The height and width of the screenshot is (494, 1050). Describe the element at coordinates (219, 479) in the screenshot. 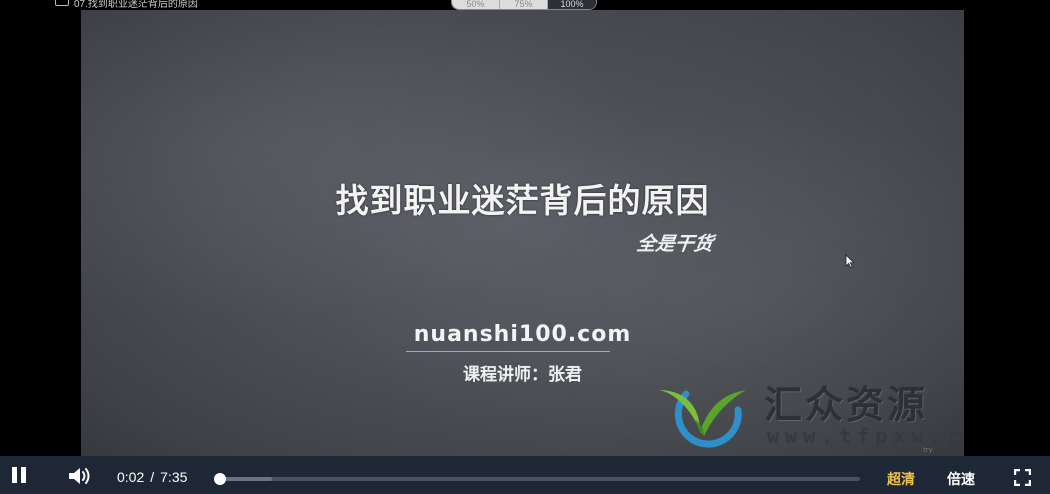

I see `progress-handle` at that location.